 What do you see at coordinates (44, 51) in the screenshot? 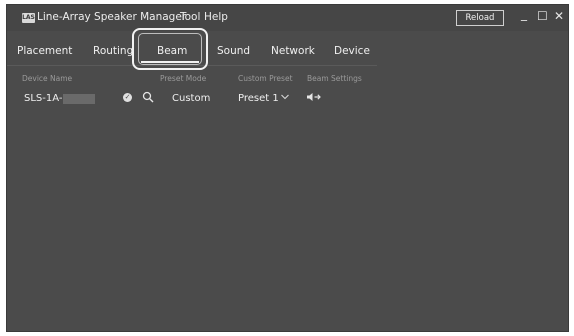
I see `tab-placement: Placement` at bounding box center [44, 51].